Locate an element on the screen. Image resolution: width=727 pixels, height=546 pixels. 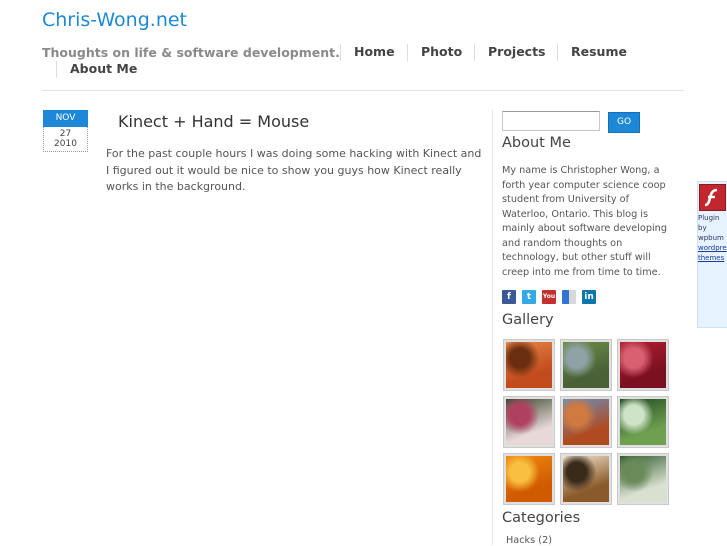
delicious-icon is located at coordinates (569, 297).